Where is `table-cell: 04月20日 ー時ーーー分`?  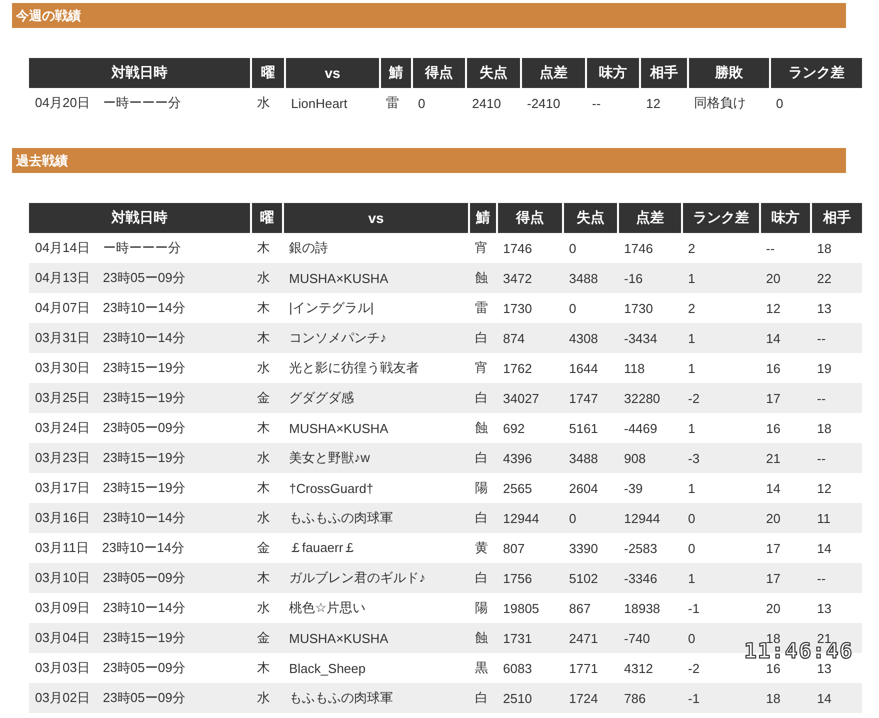 table-cell: 04月20日 ー時ーーー分 is located at coordinates (140, 103).